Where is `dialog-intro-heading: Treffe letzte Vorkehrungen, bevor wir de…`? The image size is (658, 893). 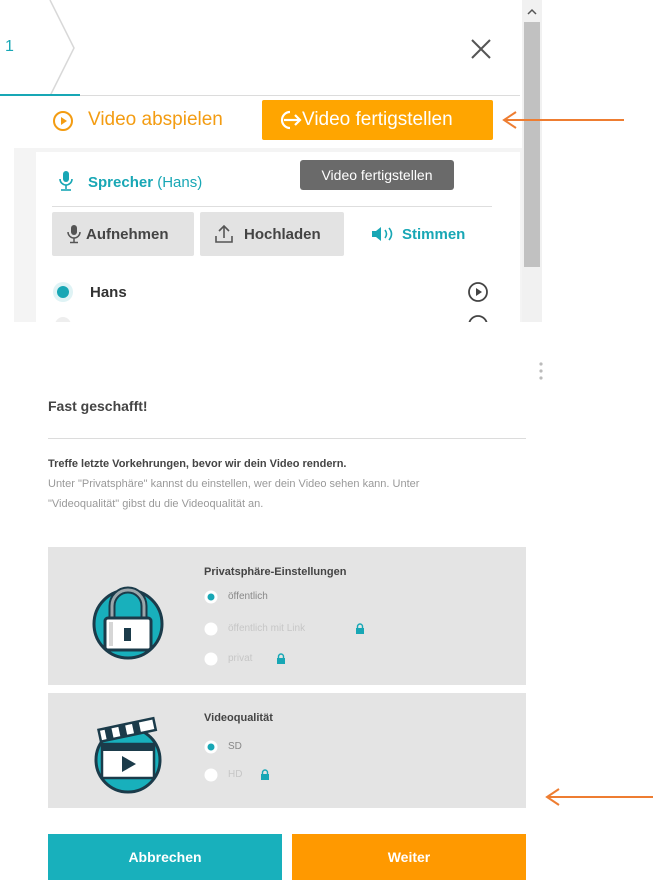
dialog-intro-heading: Treffe letzte Vorkehrungen, bevor wir de… is located at coordinates (197, 464).